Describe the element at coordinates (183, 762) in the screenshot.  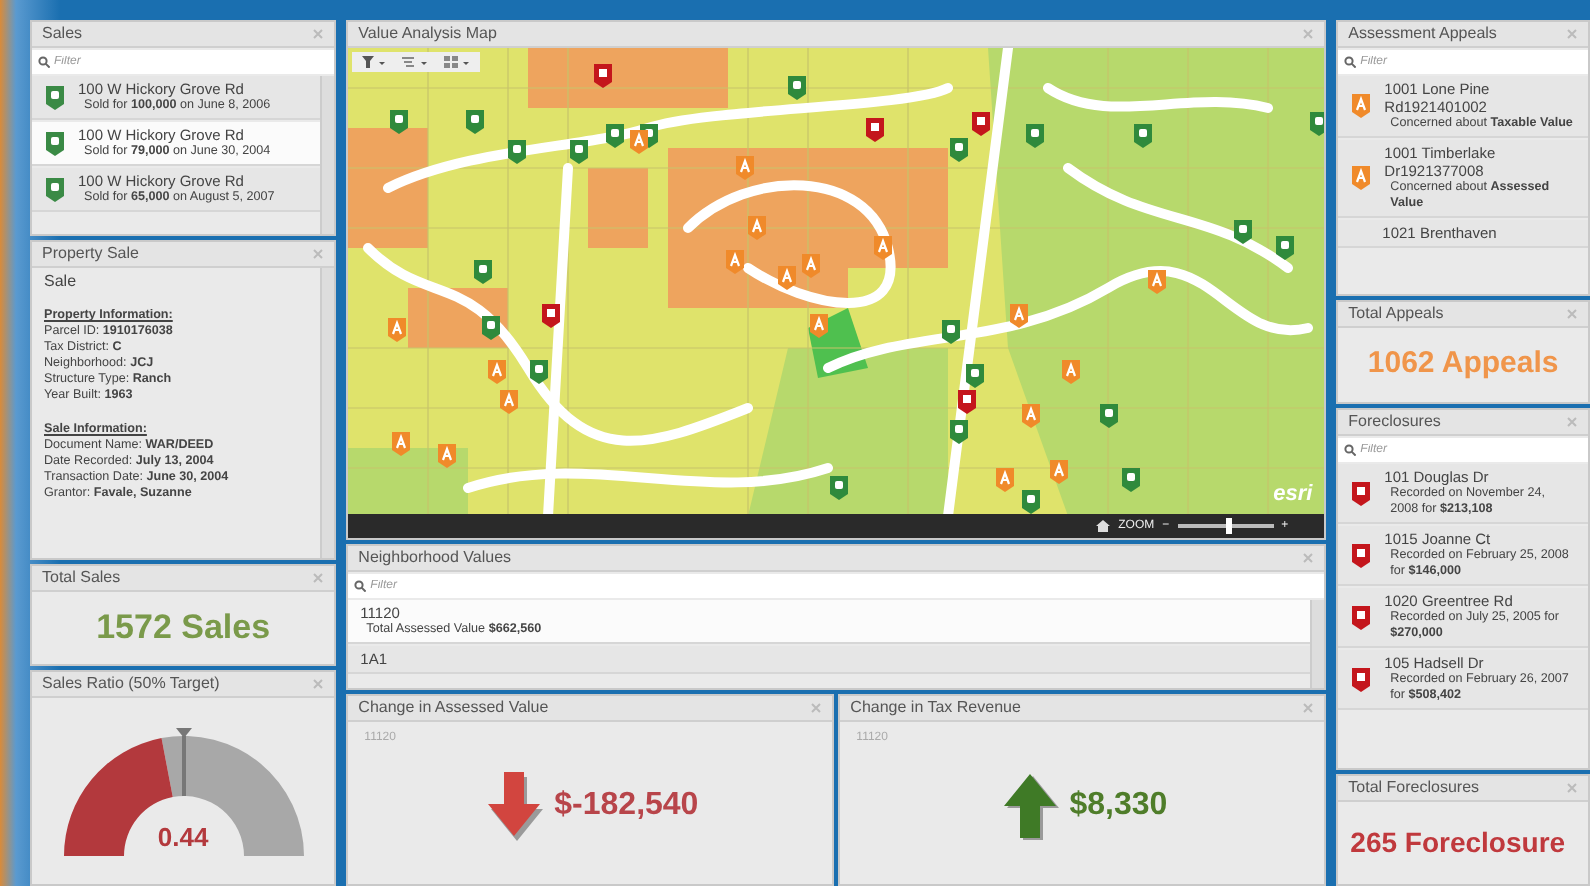
I see `target-marker-icon` at that location.